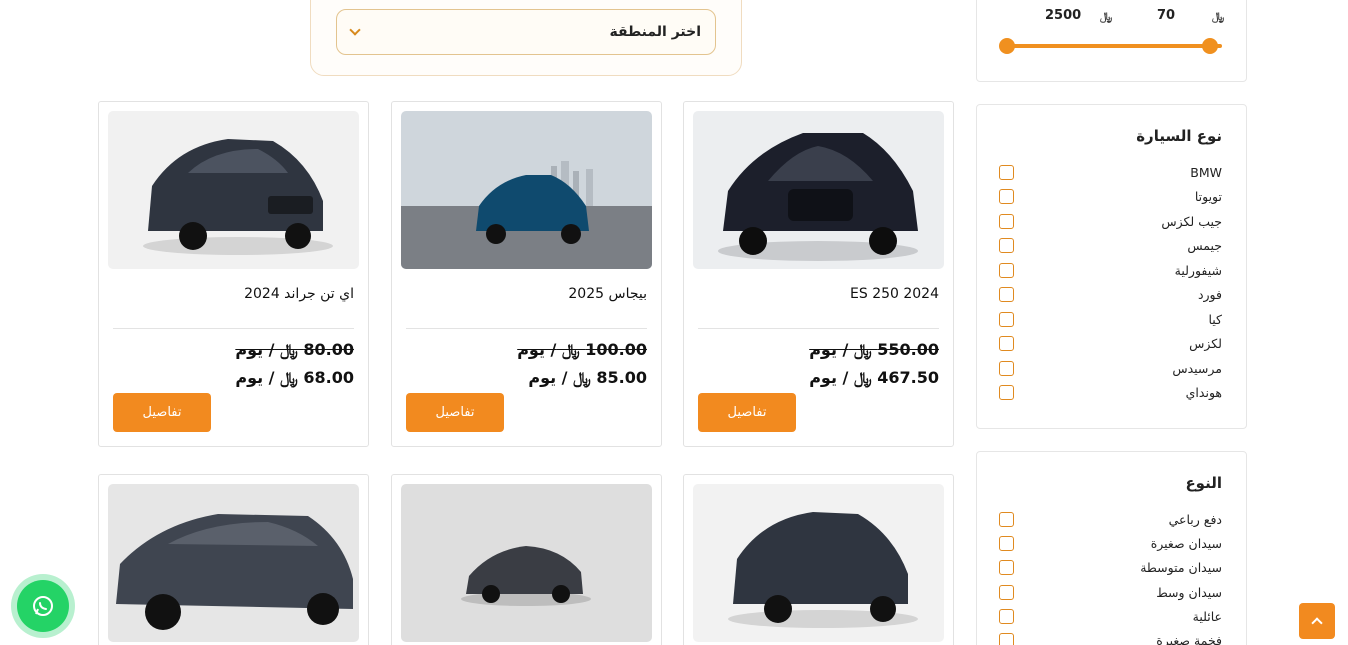 This screenshot has height=645, width=1348. I want to click on price-range-track, so click(1114, 46).